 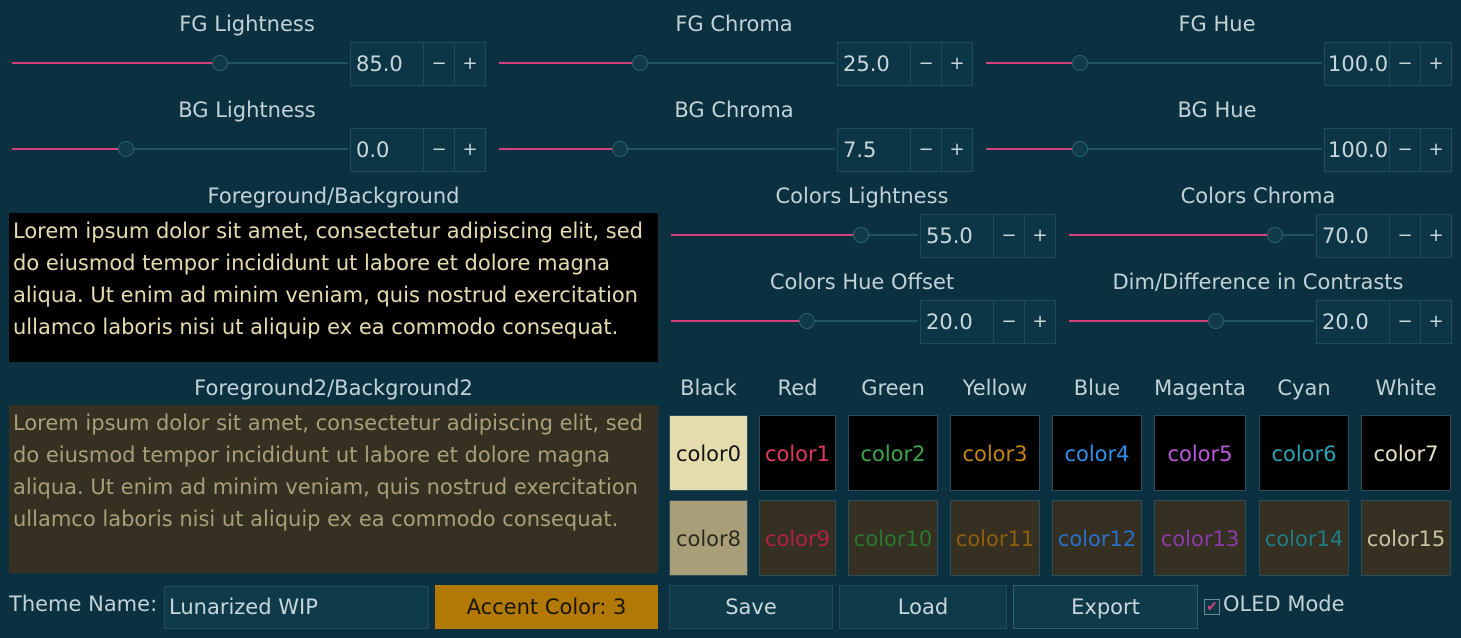 I want to click on dim-contrasts-slider, so click(x=1191, y=321).